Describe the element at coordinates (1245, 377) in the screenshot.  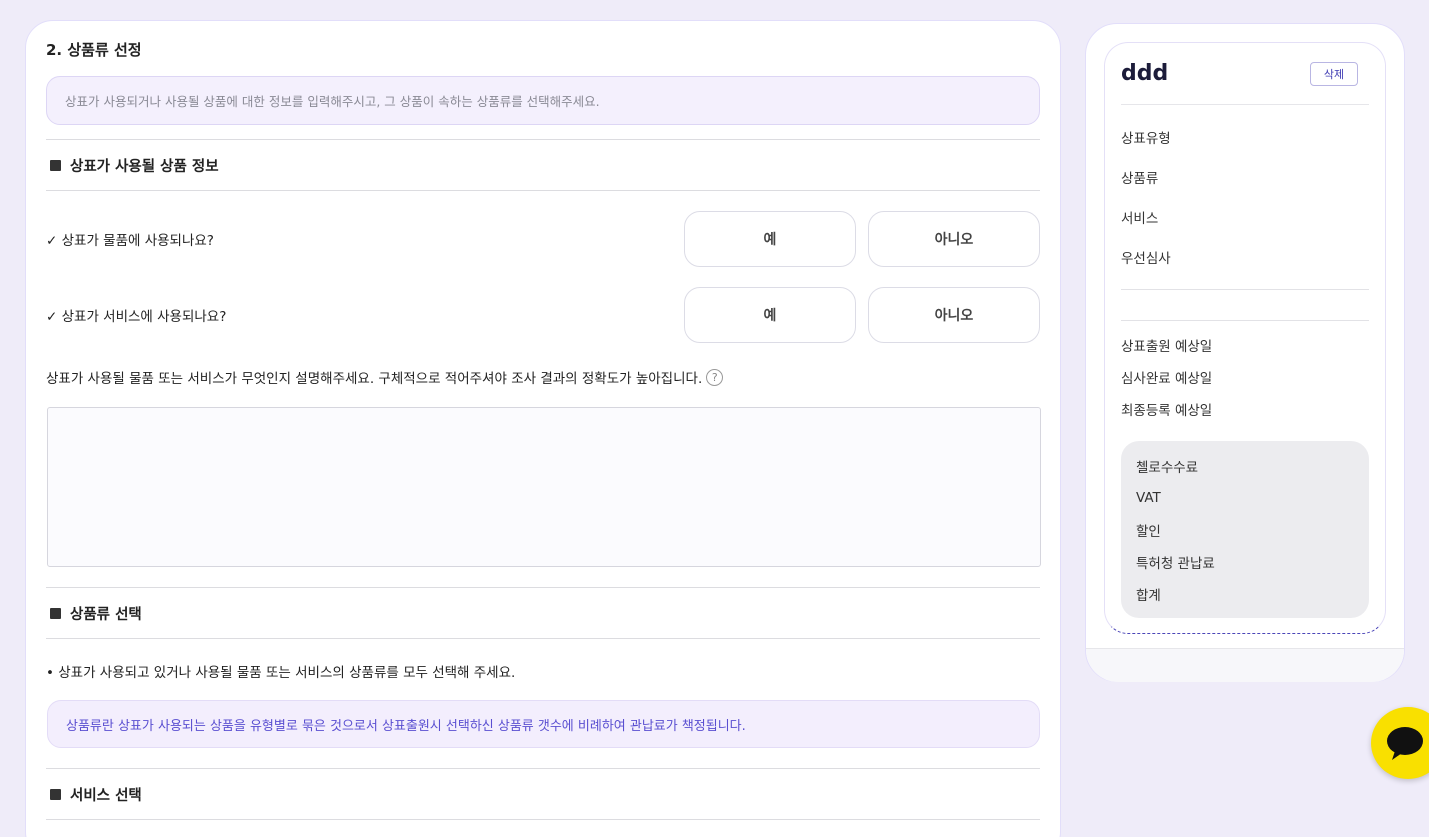
I see `date-list: 상표출원 예상일 심사완료 예상일 최종등록 예상일` at that location.